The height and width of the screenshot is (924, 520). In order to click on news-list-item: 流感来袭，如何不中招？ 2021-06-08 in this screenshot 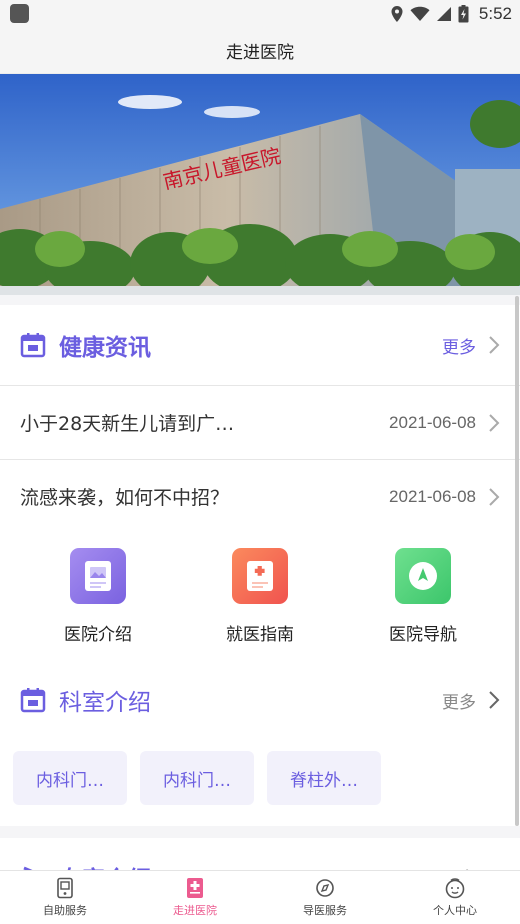, I will do `click(260, 496)`.